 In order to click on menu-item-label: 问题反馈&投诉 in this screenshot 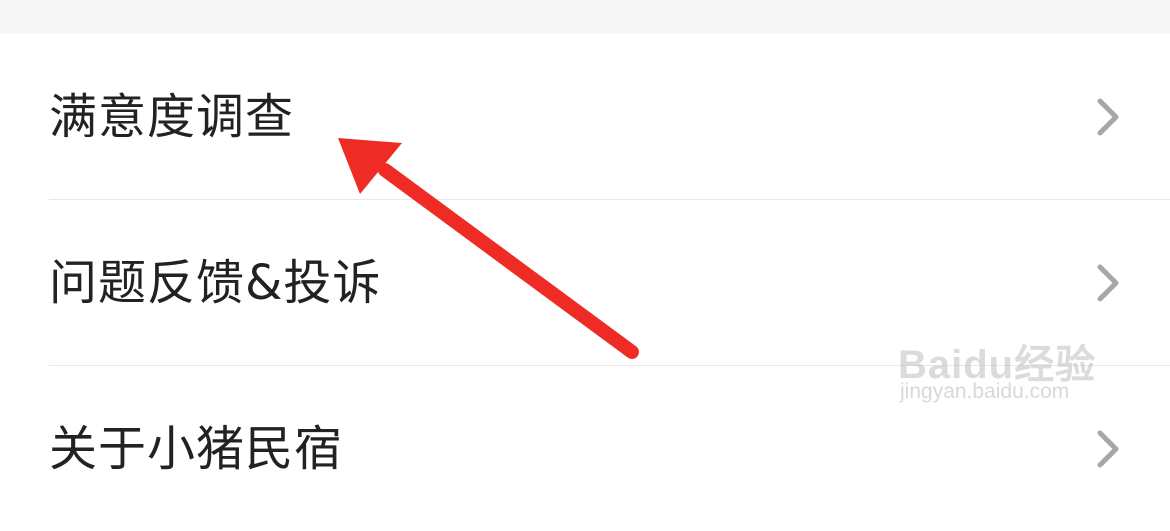, I will do `click(215, 282)`.